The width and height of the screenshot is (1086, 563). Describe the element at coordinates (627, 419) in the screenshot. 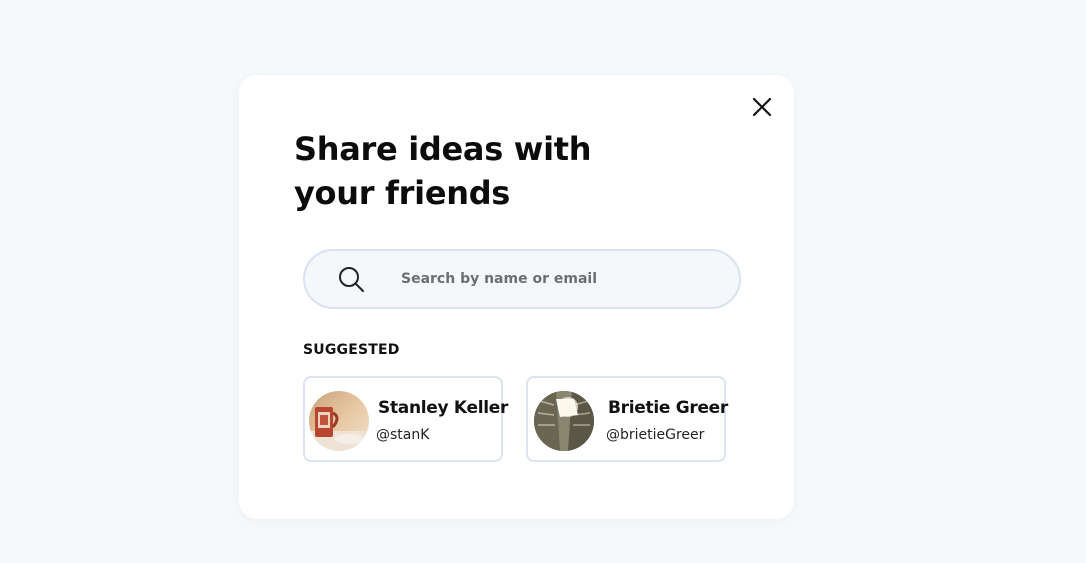

I see `suggested-user-card: Brietie Greer @brietieGreer` at that location.